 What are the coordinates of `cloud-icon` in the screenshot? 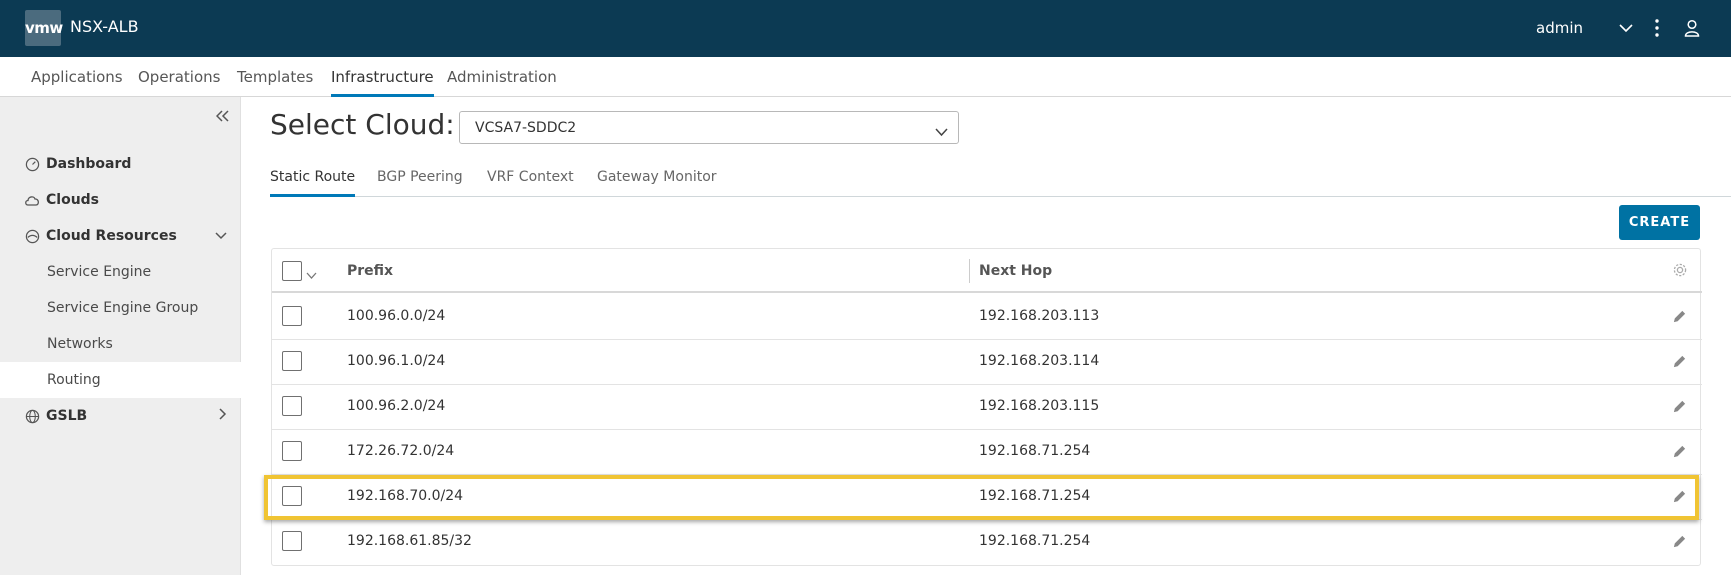 It's located at (32, 200).